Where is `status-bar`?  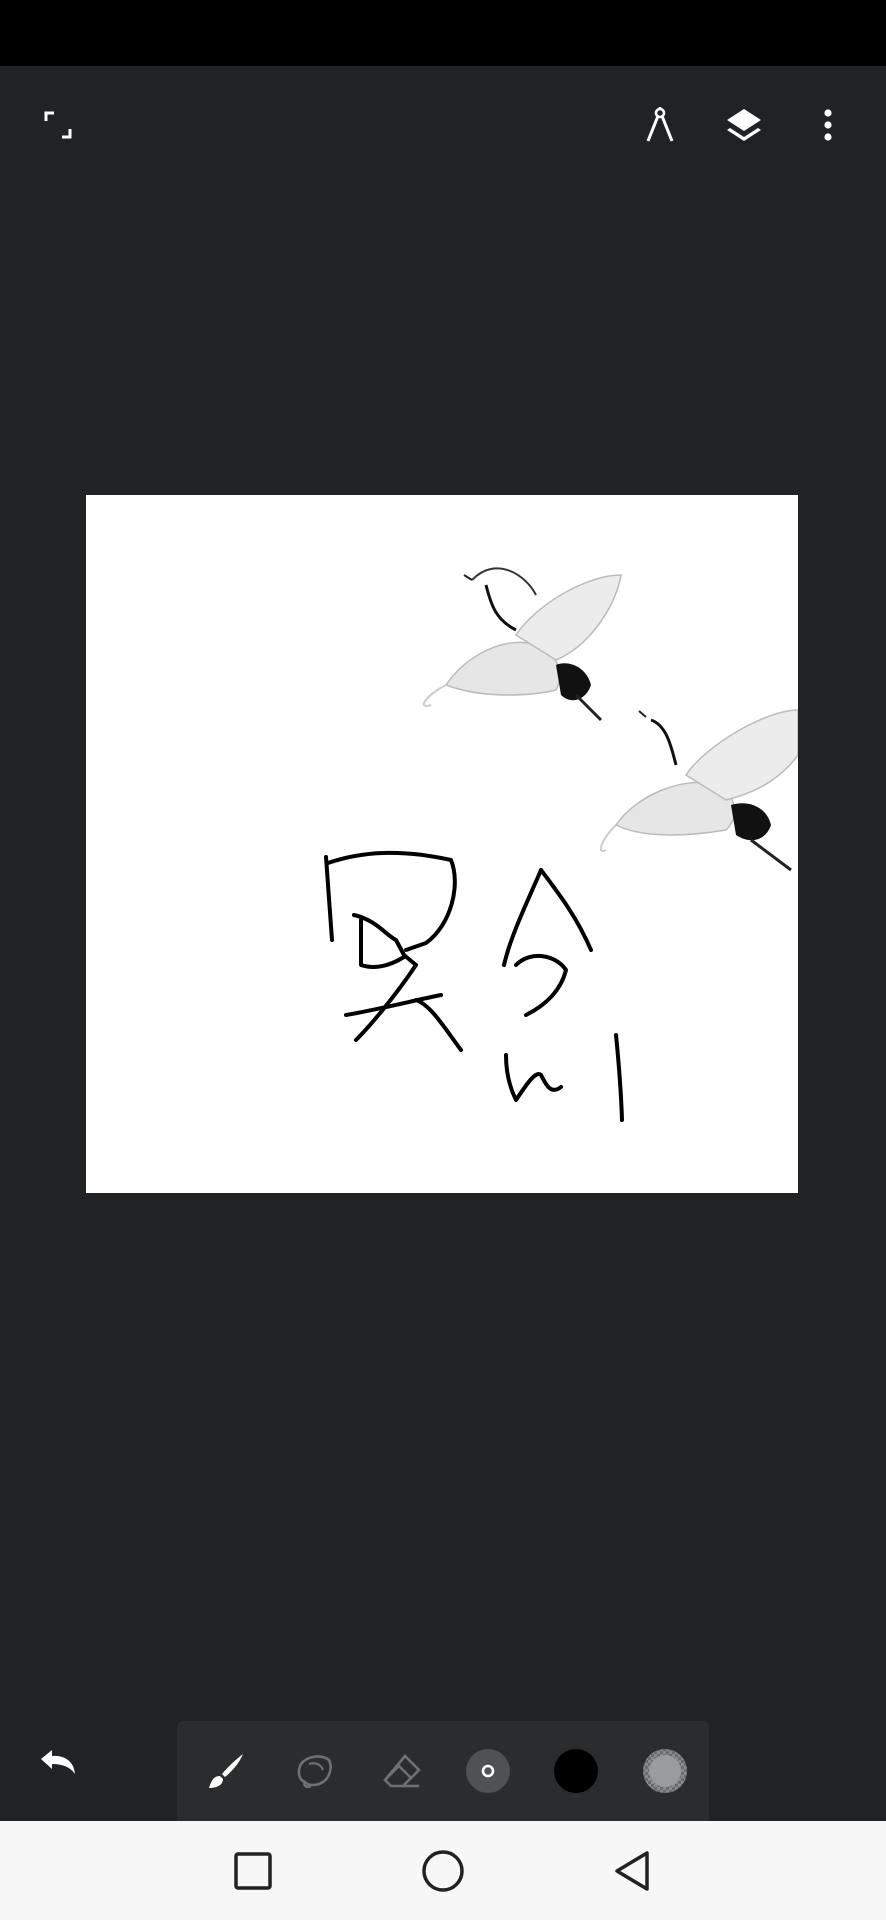 status-bar is located at coordinates (443, 33).